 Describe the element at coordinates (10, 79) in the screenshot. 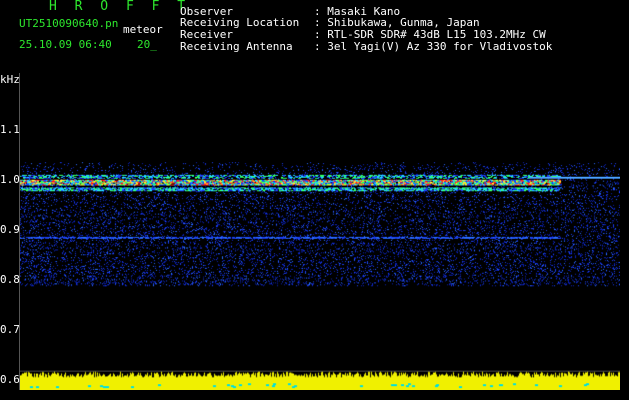

I see `y-axis-unit-label: kHz` at that location.